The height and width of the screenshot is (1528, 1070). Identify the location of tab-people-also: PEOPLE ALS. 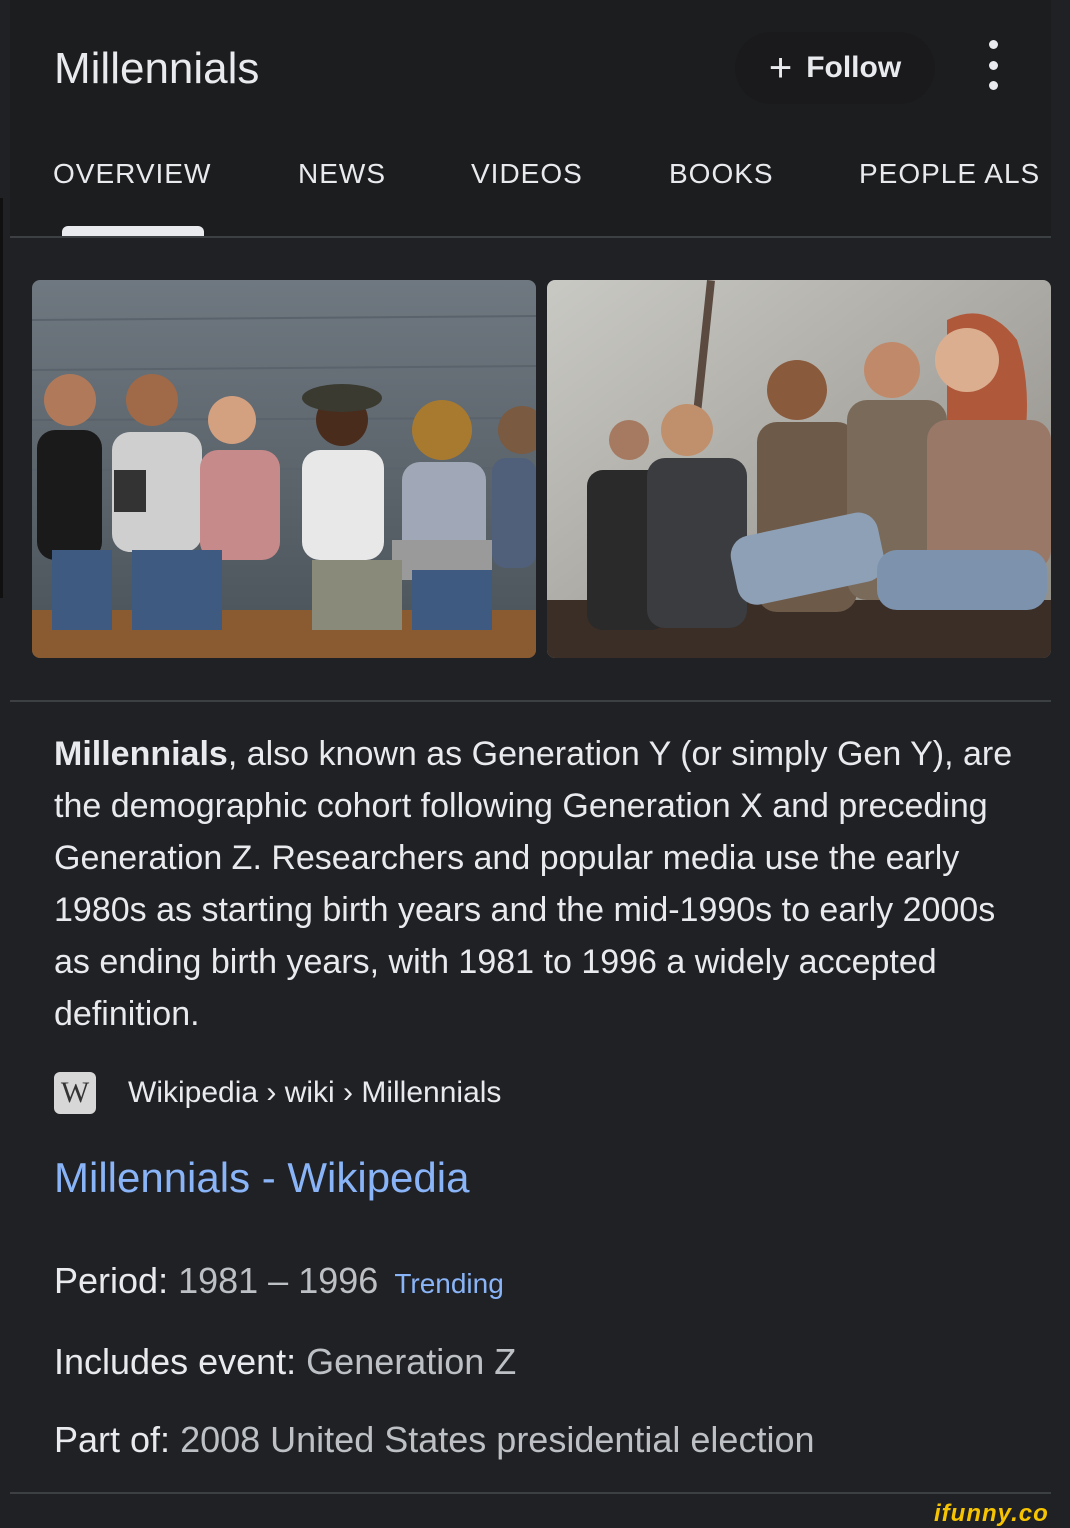
(949, 174).